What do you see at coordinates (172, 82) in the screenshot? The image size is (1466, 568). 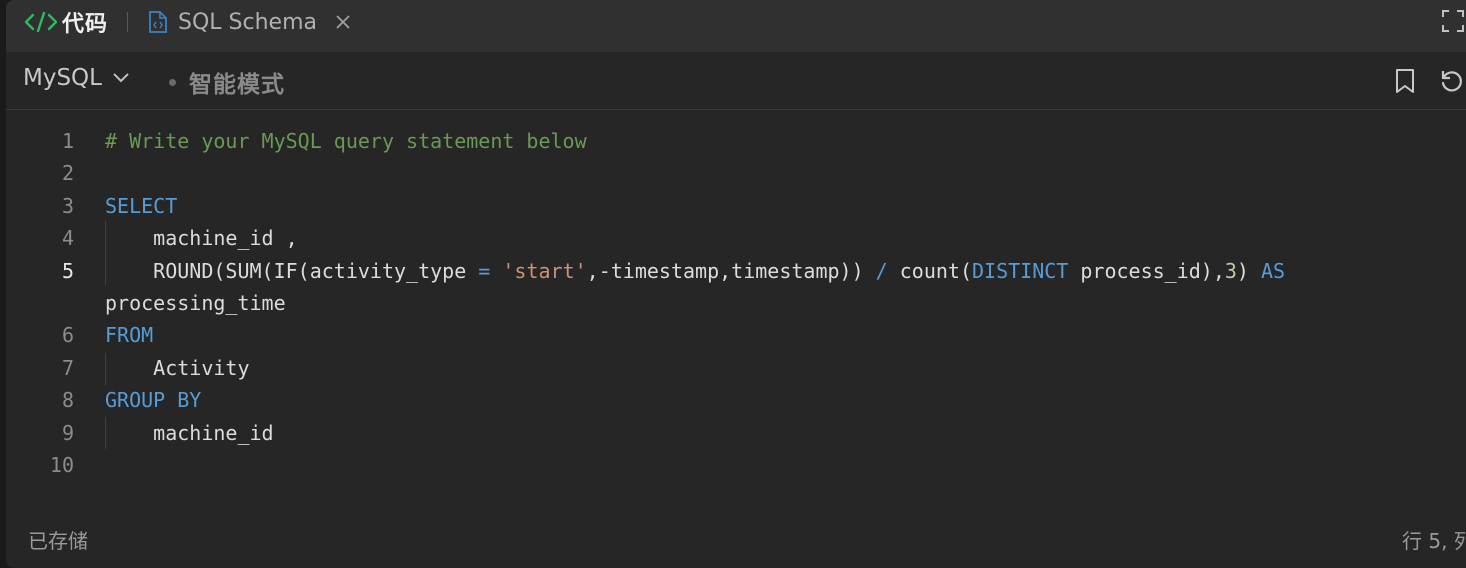 I see `status-dot` at bounding box center [172, 82].